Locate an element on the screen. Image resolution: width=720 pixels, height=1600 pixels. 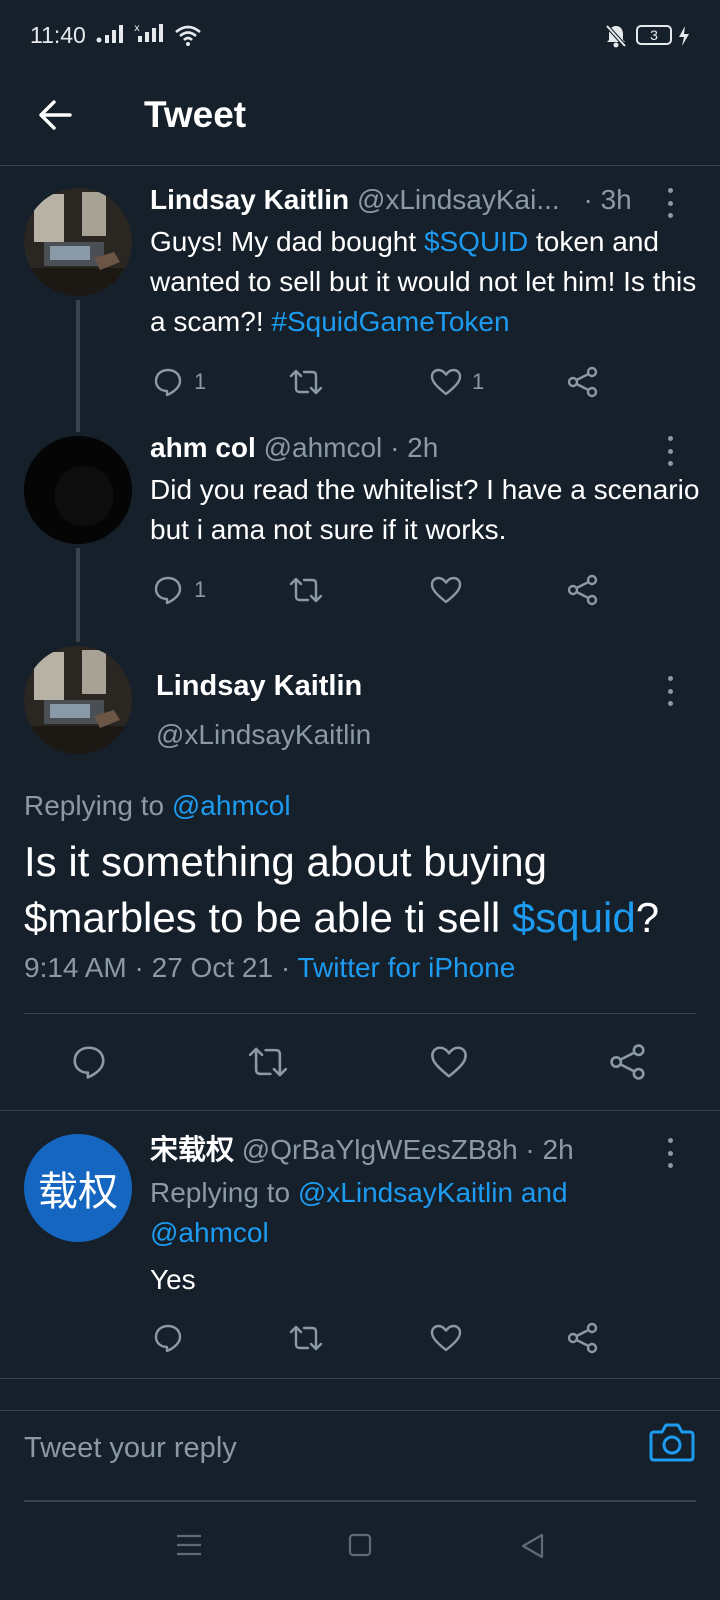
signal-icon is located at coordinates (109, 34).